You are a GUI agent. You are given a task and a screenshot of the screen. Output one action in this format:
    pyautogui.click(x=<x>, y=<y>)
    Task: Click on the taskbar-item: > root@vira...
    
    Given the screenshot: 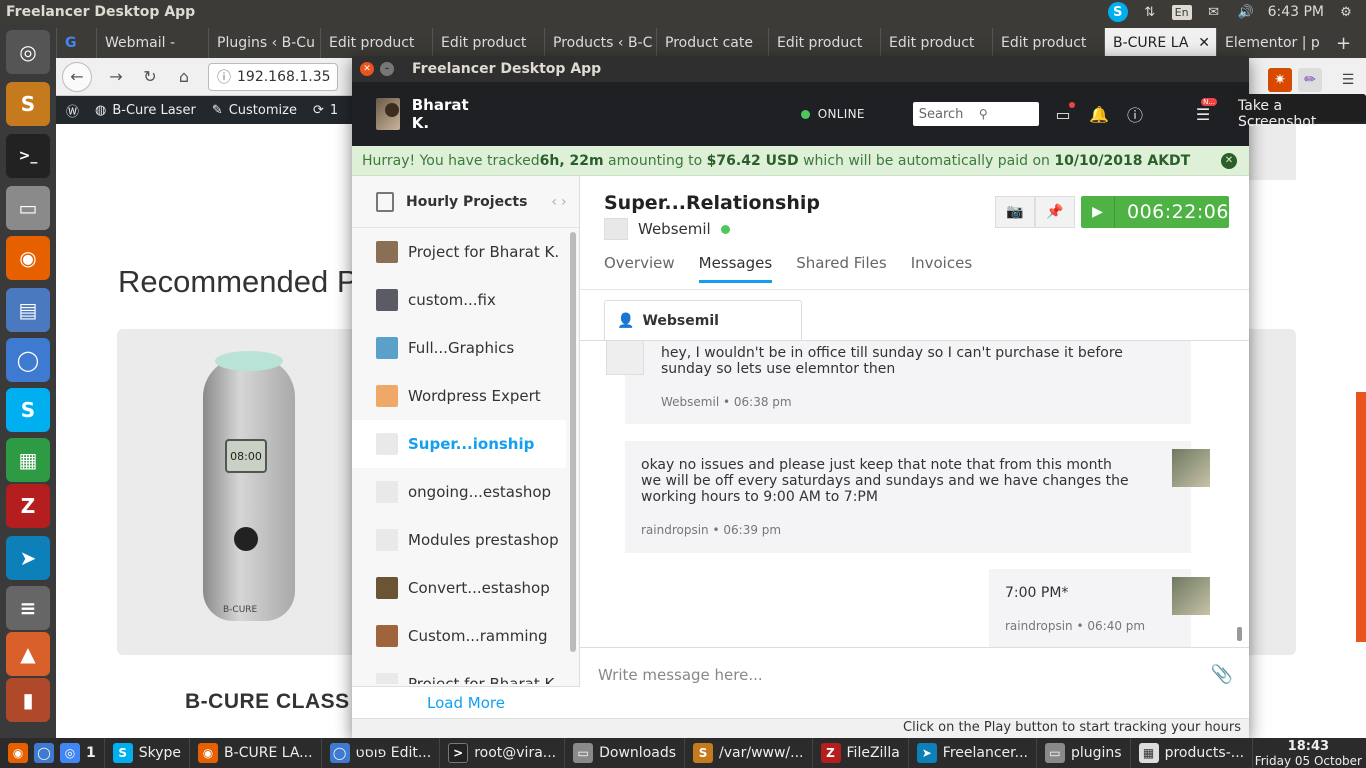 What is the action you would take?
    pyautogui.click(x=503, y=753)
    